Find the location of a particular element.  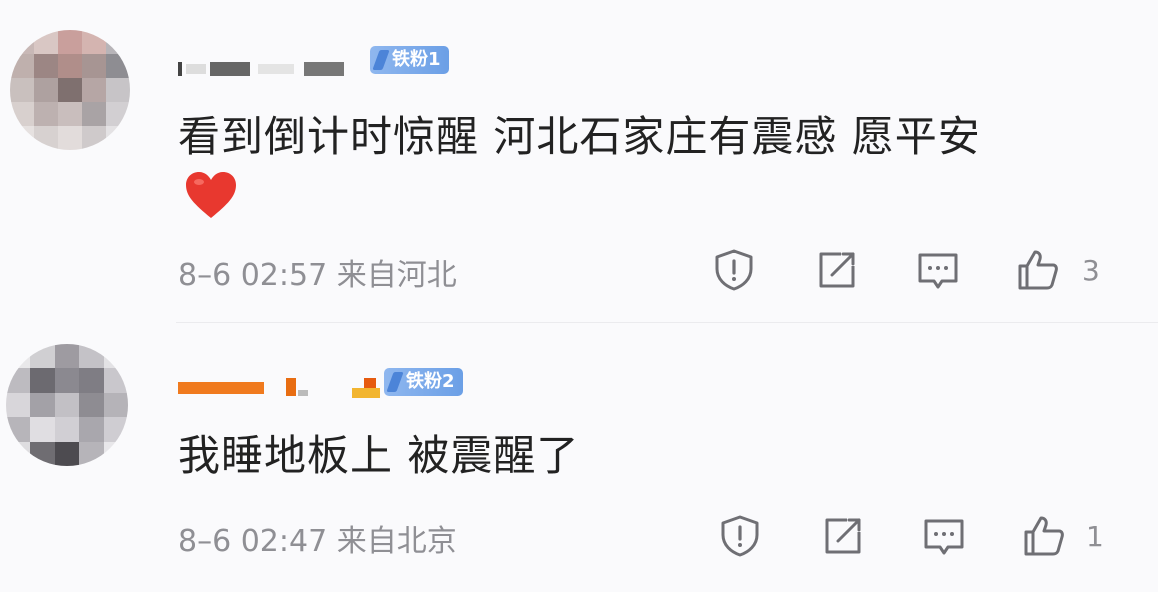

comment-text: 看到倒计时惊醒 河北石家庄有震感 愿平安 is located at coordinates (579, 136).